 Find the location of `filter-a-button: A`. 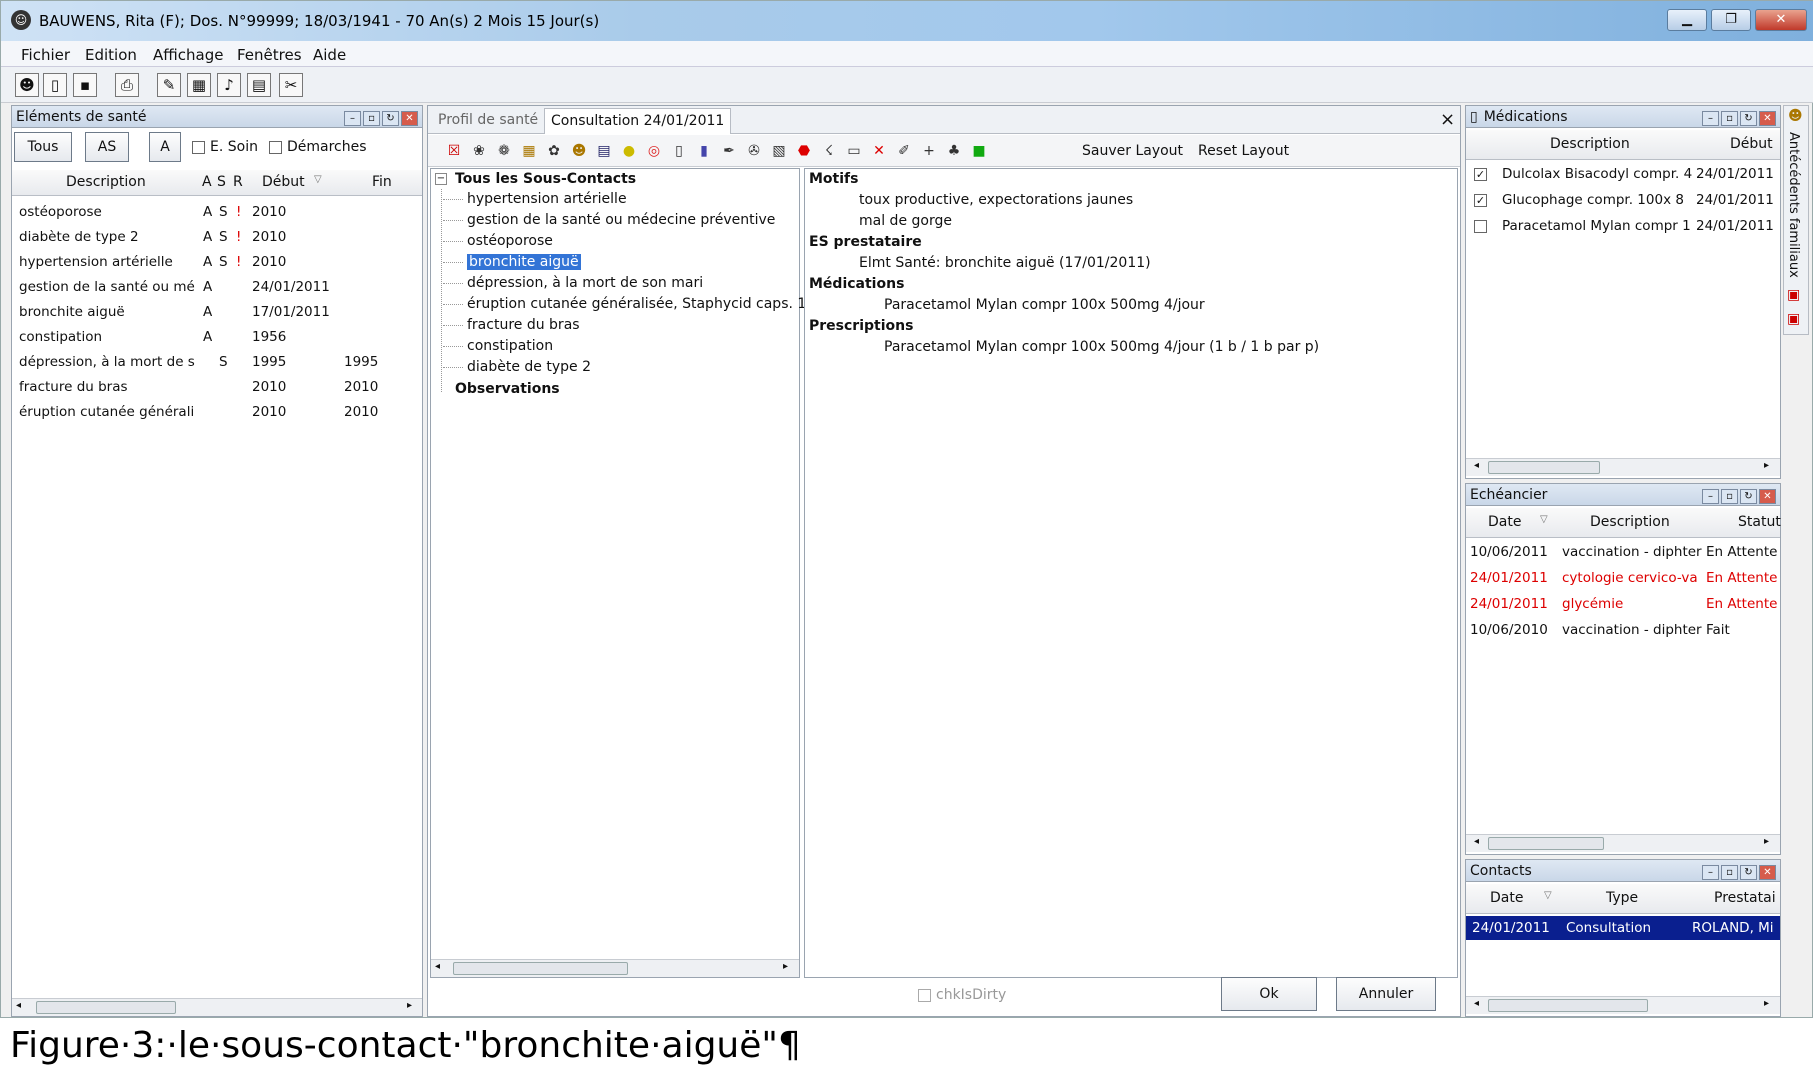

filter-a-button: A is located at coordinates (165, 147).